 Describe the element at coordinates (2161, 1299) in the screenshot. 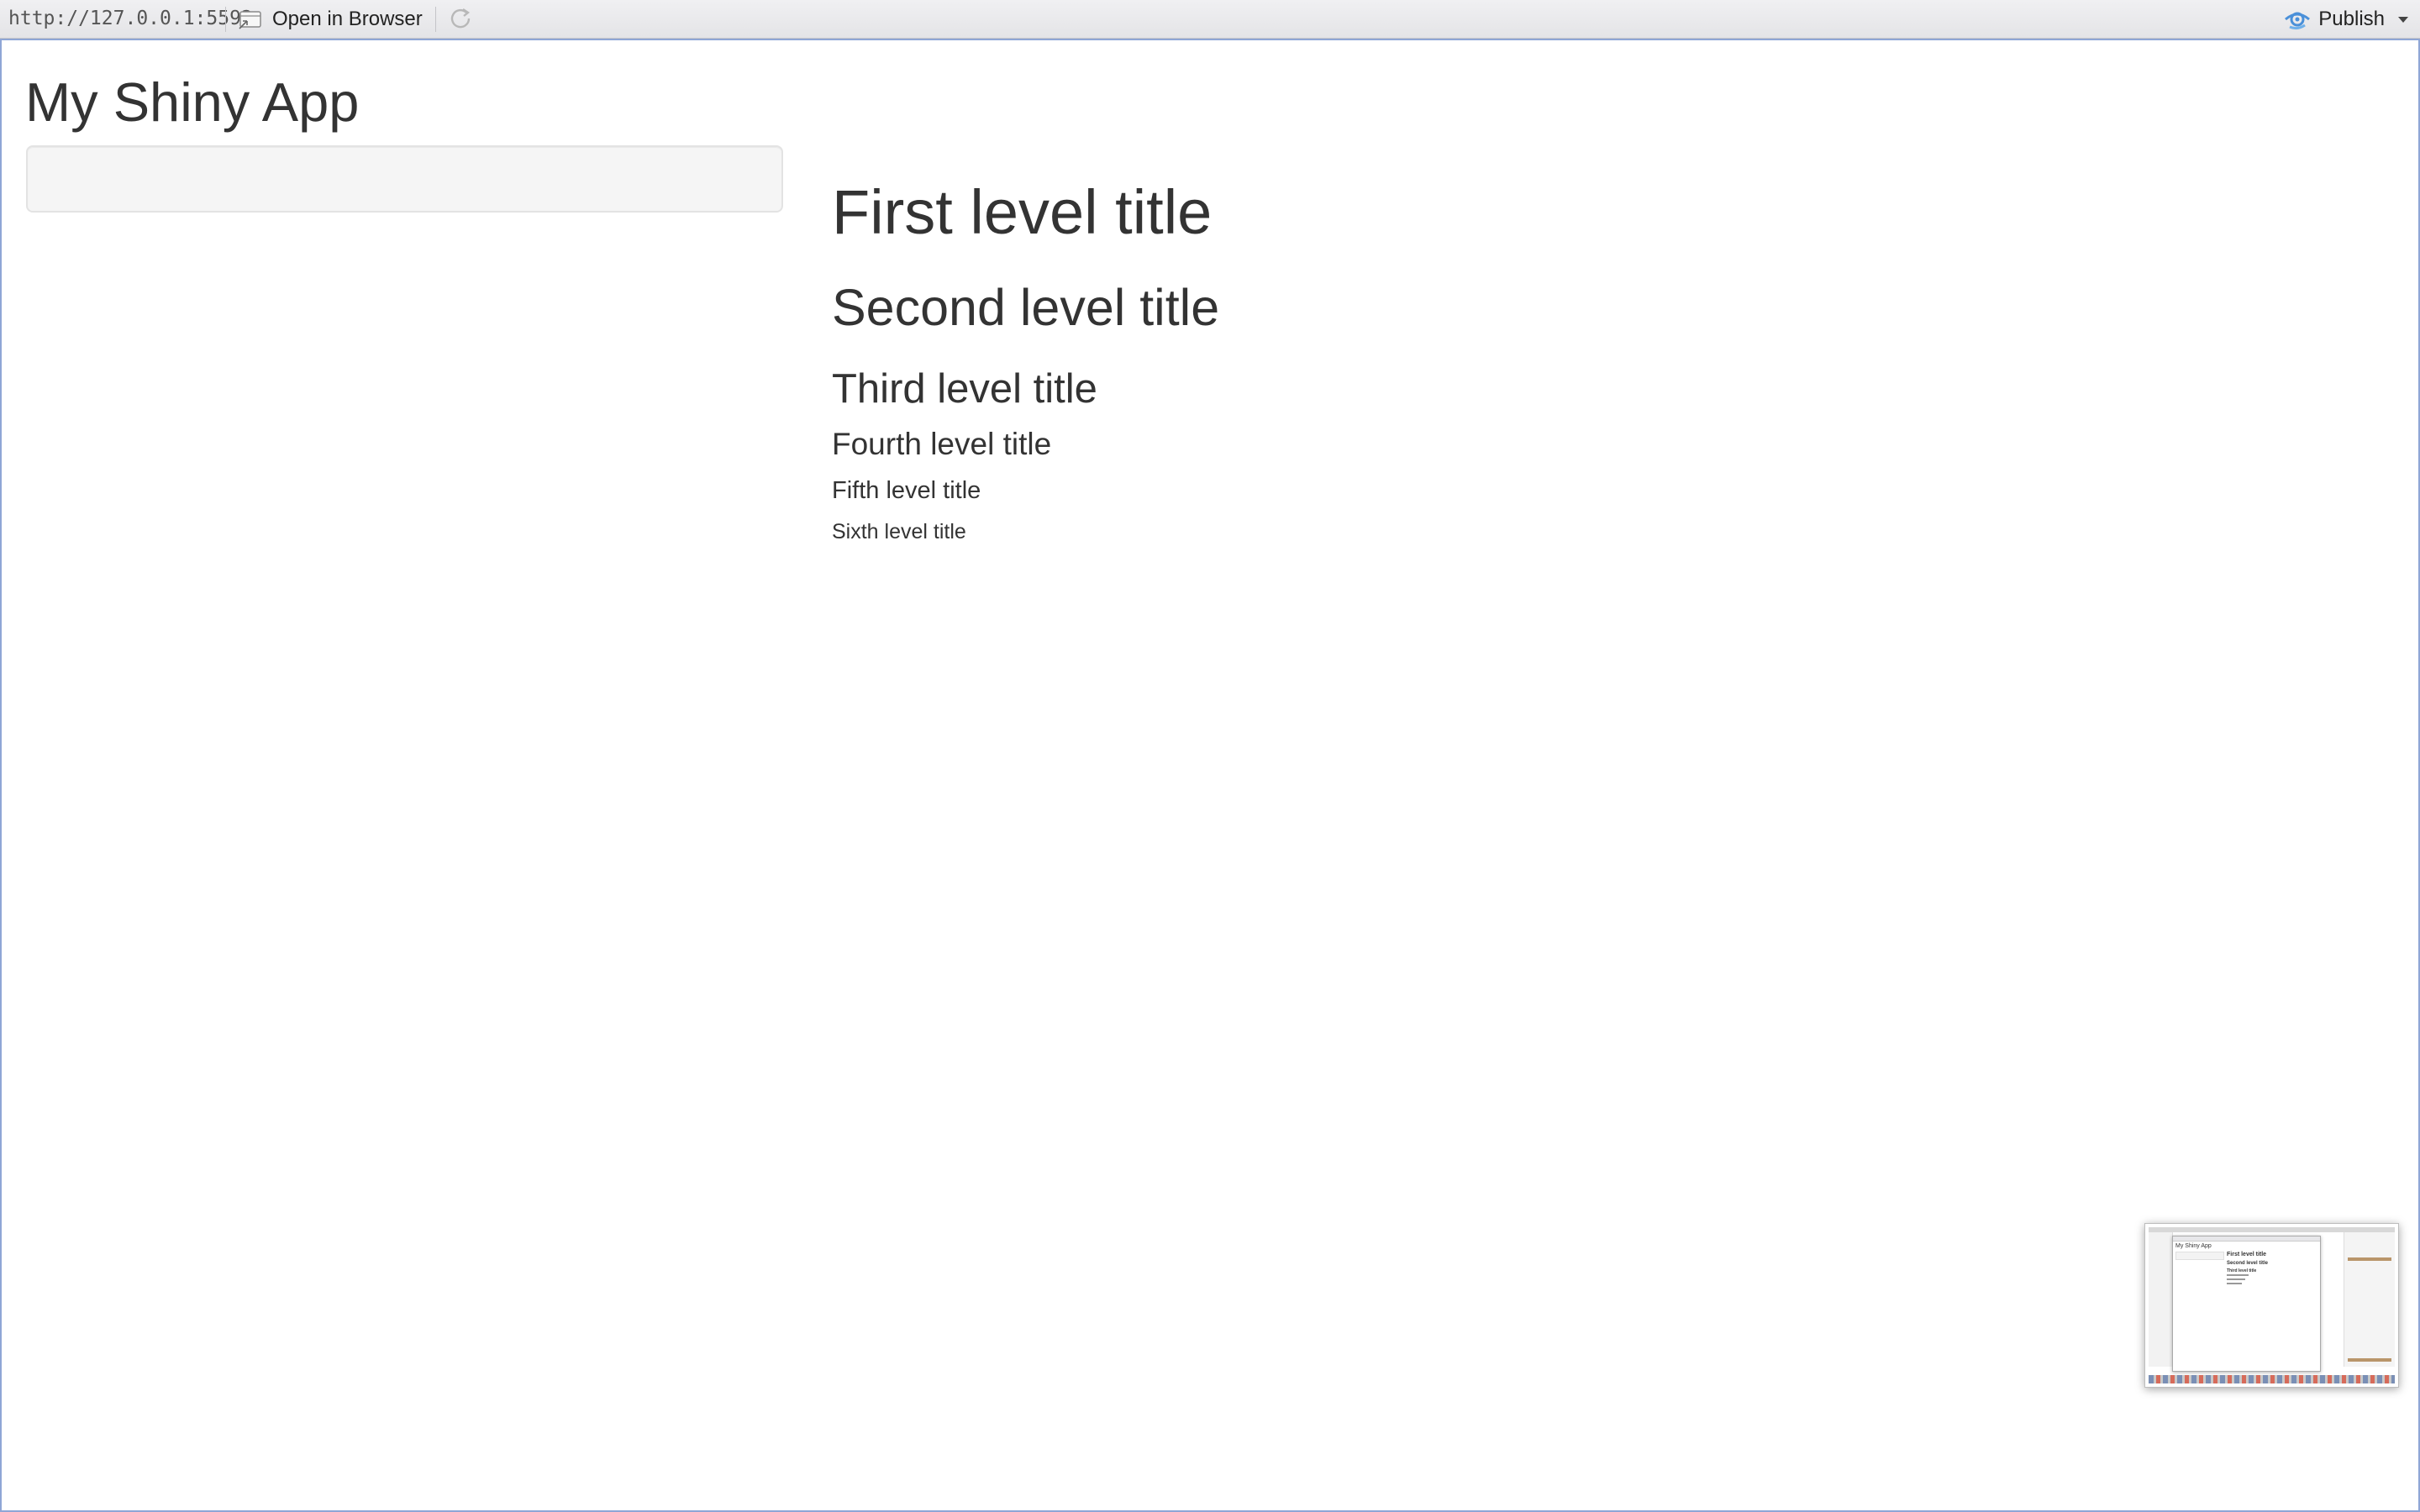

I see `thumbnail-editor-pane` at that location.